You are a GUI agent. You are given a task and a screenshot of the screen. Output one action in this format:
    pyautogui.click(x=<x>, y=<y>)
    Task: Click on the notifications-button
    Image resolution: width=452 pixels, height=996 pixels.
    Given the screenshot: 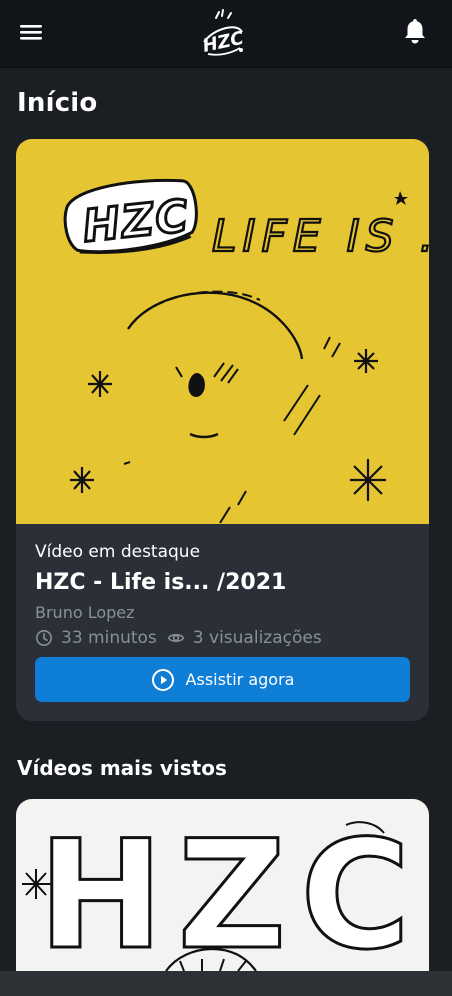 What is the action you would take?
    pyautogui.click(x=415, y=32)
    